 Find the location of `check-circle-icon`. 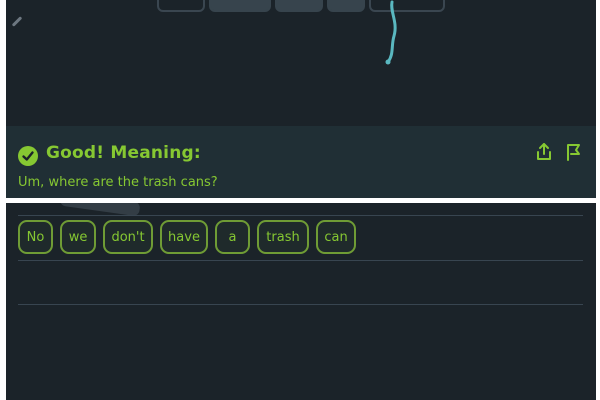

check-circle-icon is located at coordinates (28, 156).